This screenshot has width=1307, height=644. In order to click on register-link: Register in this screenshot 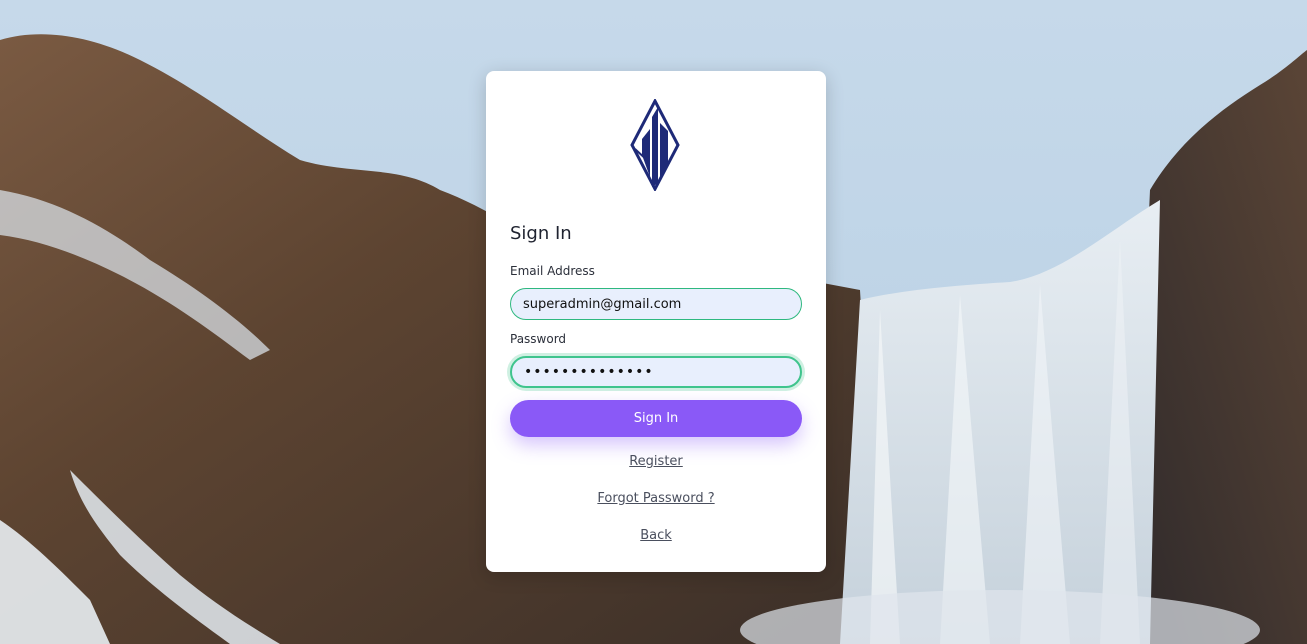, I will do `click(656, 461)`.